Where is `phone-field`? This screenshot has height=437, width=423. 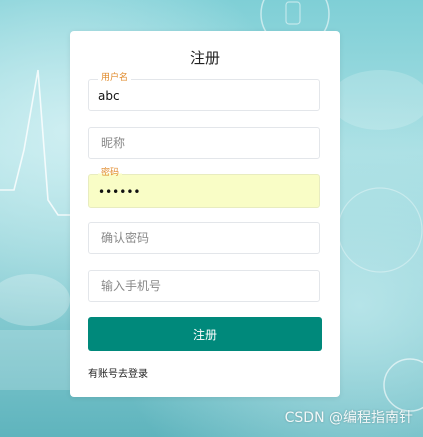
phone-field is located at coordinates (204, 286).